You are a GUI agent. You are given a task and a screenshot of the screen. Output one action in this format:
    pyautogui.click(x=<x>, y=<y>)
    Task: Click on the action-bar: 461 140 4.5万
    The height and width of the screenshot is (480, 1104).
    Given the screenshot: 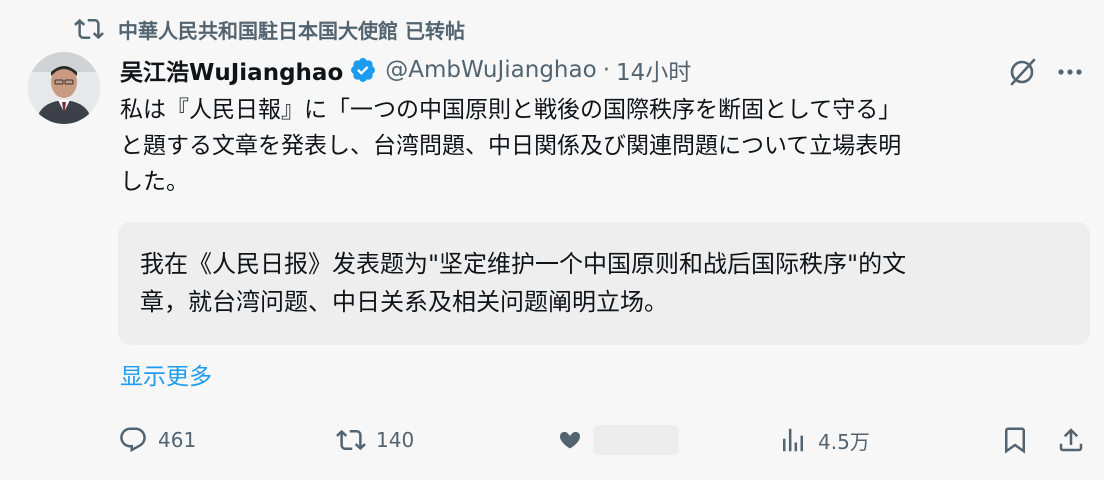 What is the action you would take?
    pyautogui.click(x=552, y=440)
    